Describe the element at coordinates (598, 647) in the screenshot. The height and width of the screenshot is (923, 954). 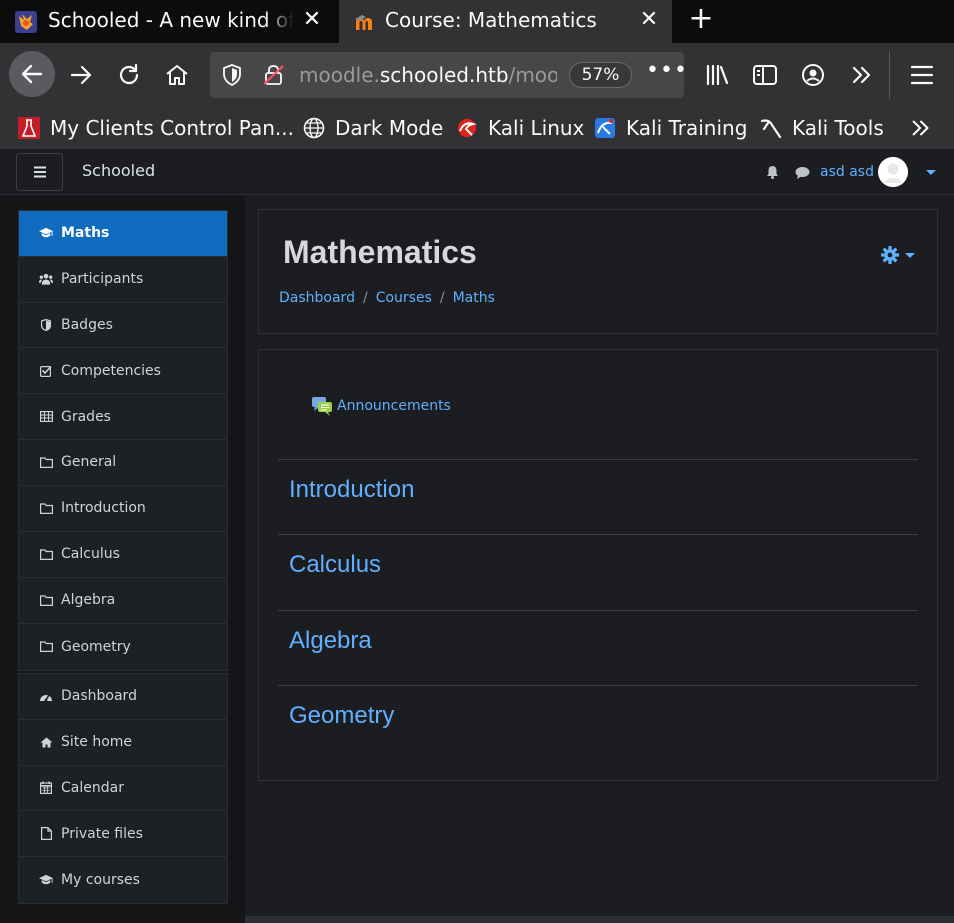
I see `section-algebra: Algebra` at that location.